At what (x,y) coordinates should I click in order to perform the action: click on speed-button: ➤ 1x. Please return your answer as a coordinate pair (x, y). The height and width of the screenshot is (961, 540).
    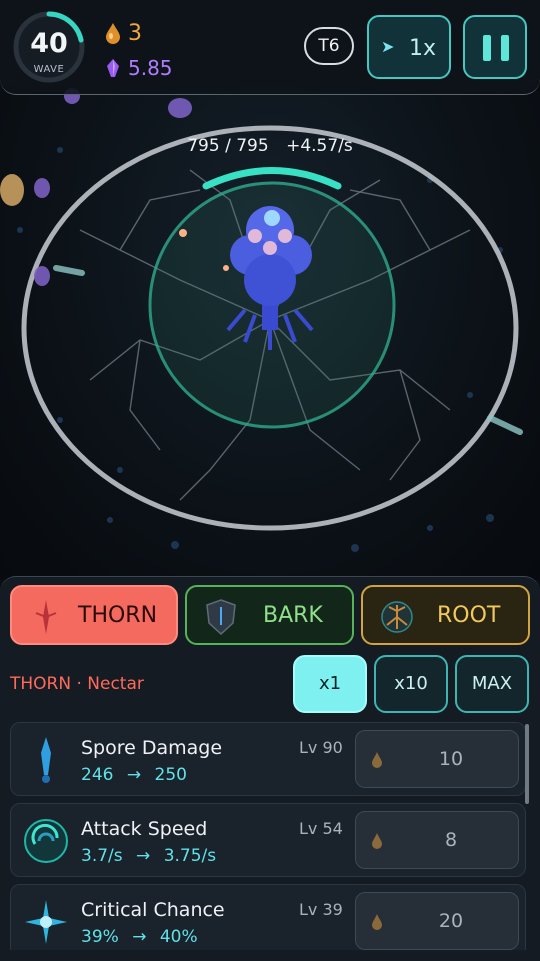
    Looking at the image, I should click on (409, 47).